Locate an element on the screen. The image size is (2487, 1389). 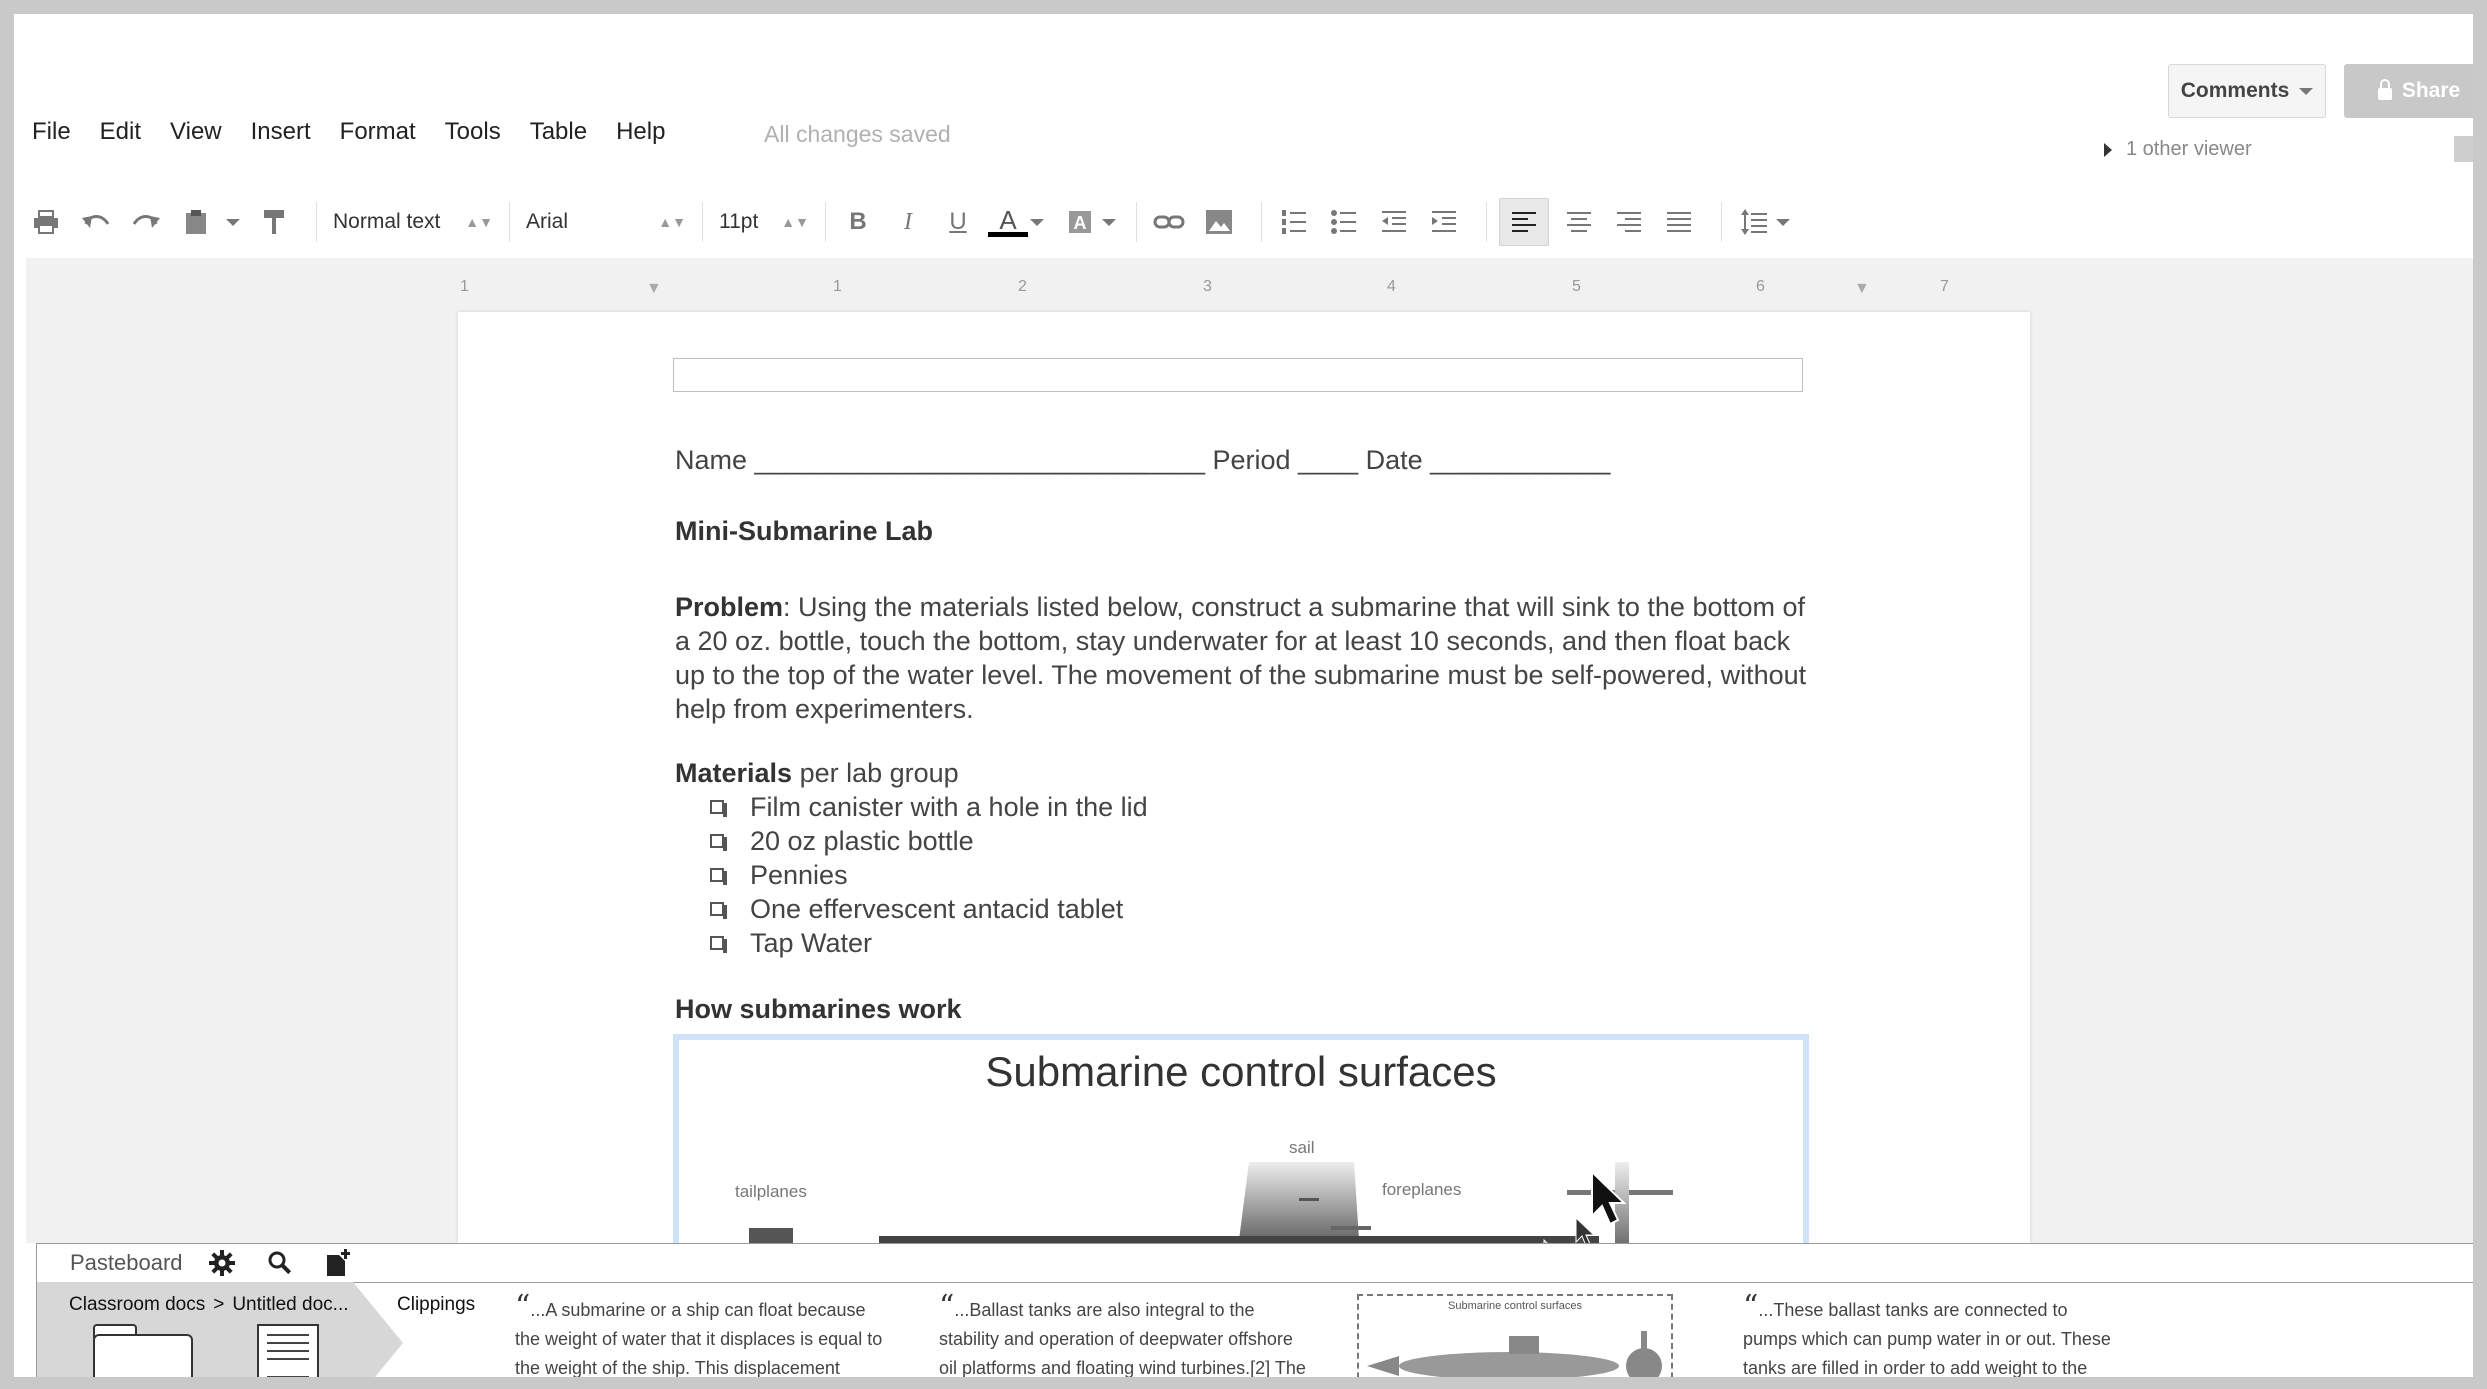
materials-suffix: per lab group is located at coordinates (875, 773).